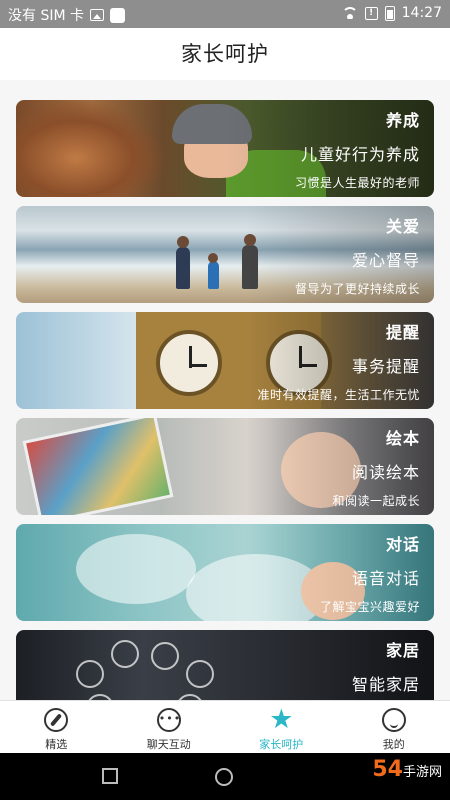 Image resolution: width=450 pixels, height=800 pixels. Describe the element at coordinates (168, 744) in the screenshot. I see `tab-label: 聊天互动` at that location.